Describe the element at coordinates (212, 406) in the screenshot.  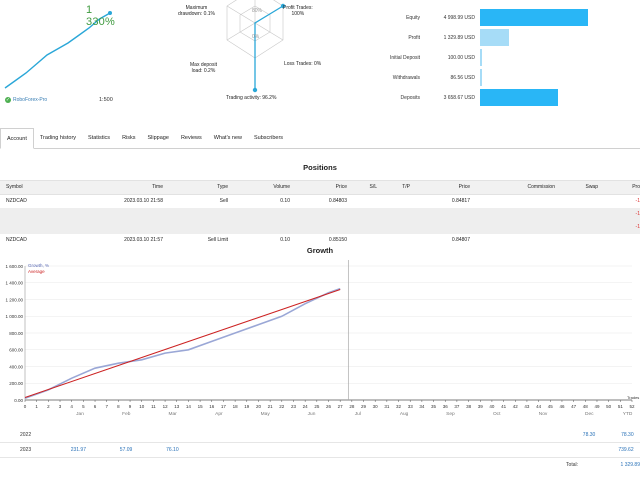
I see `x-tick-label: 16` at that location.